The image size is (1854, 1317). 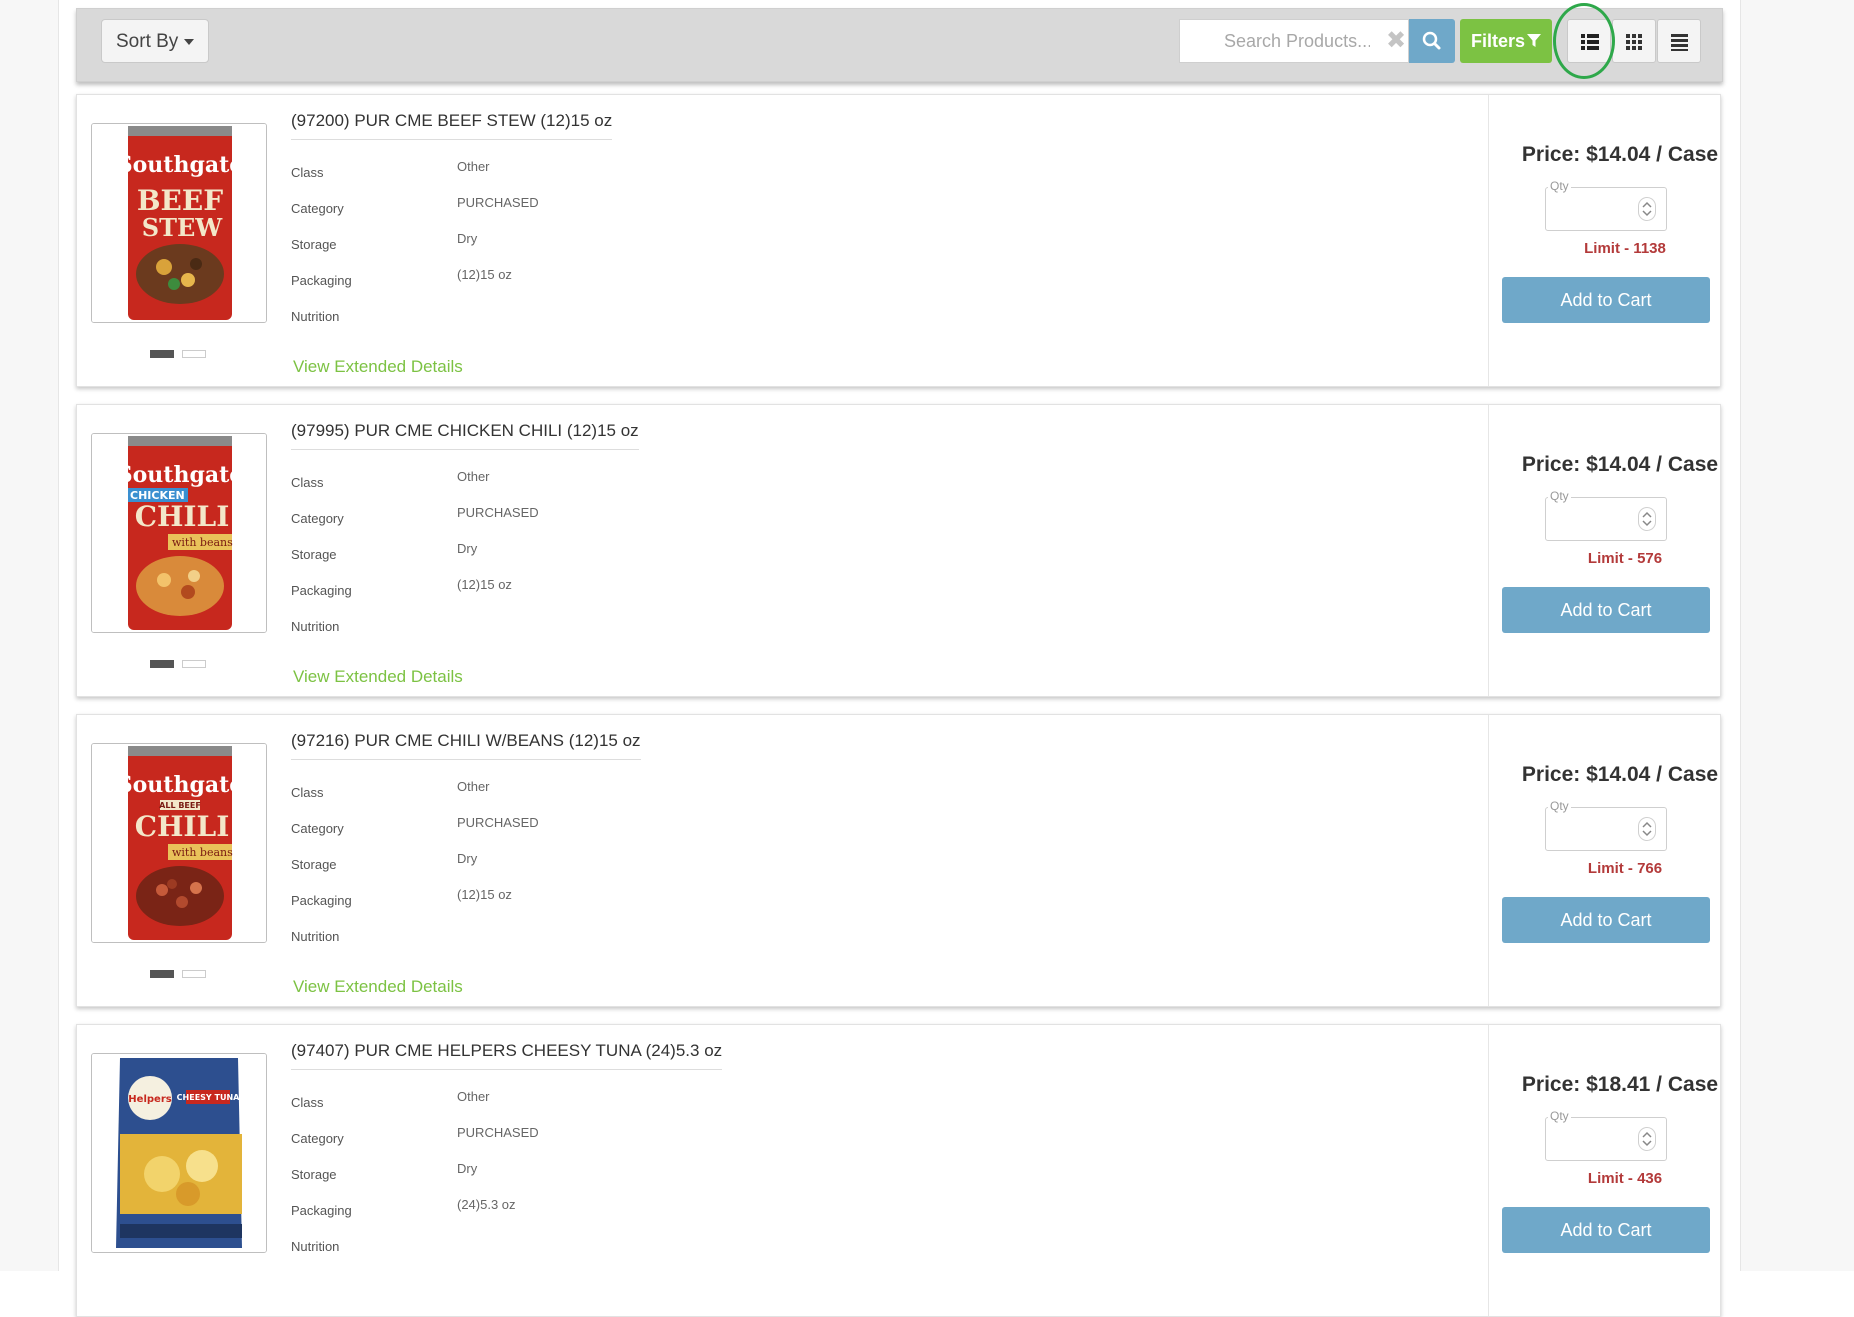 I want to click on left-gutter, so click(x=29, y=635).